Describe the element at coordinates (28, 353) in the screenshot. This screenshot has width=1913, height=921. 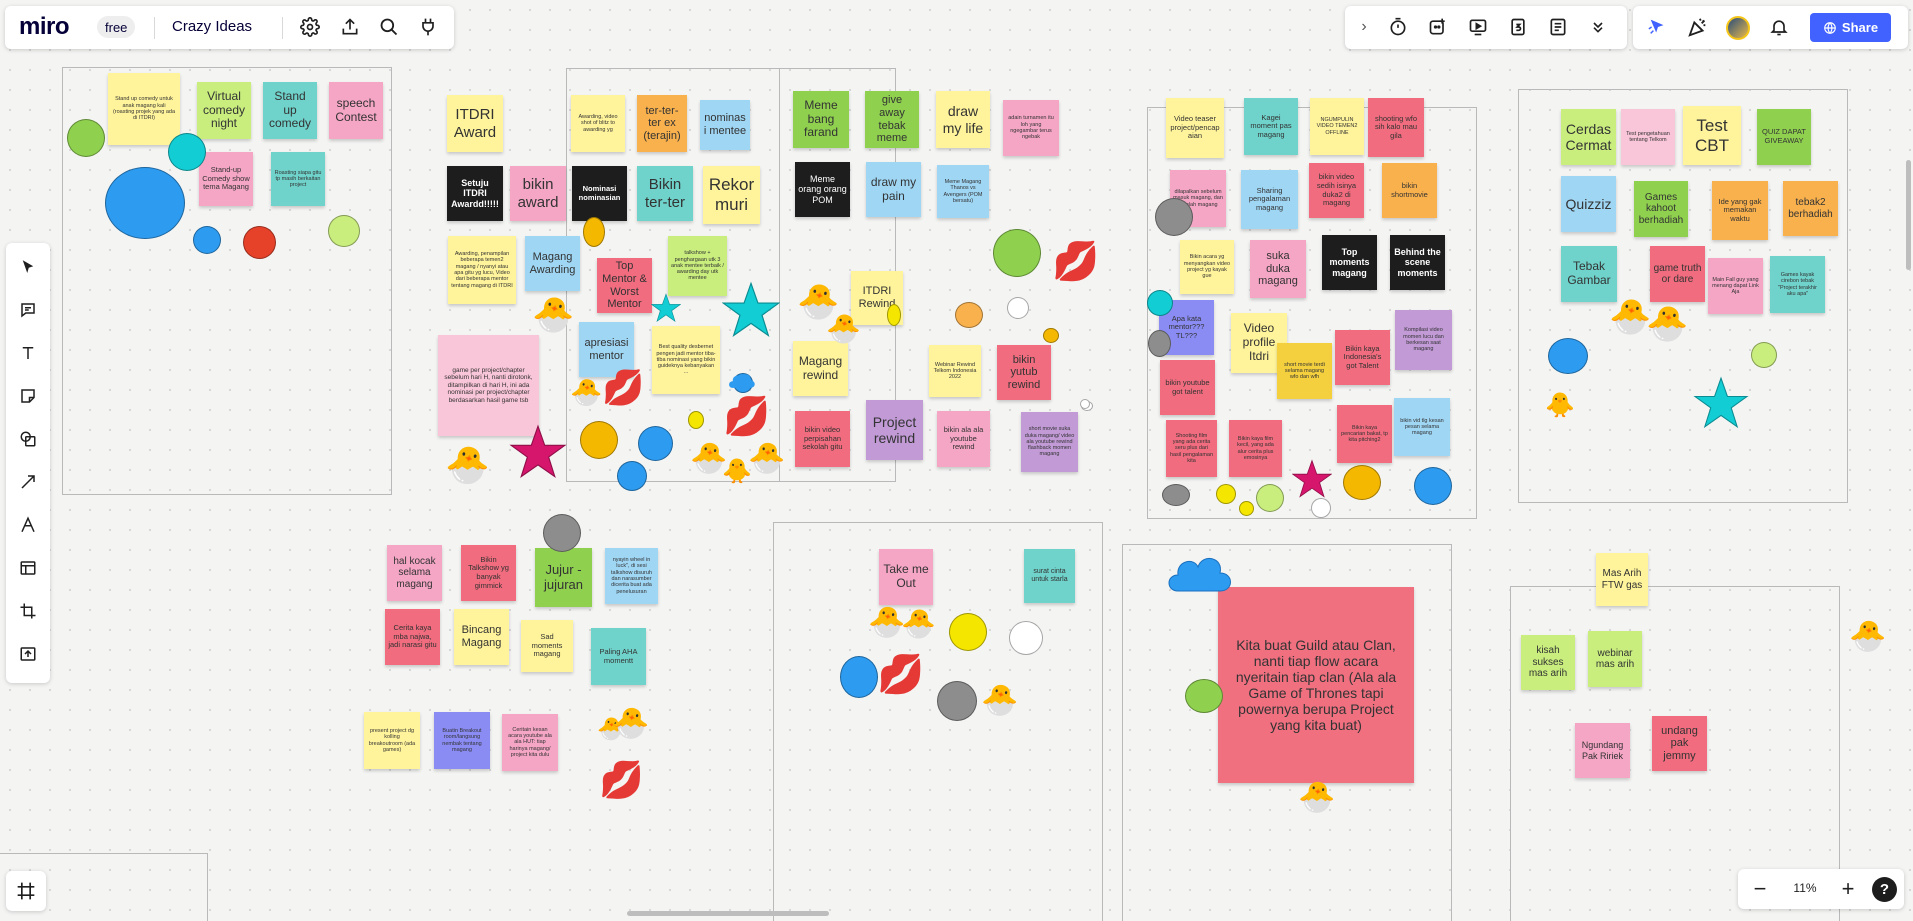
I see `text-tool` at that location.